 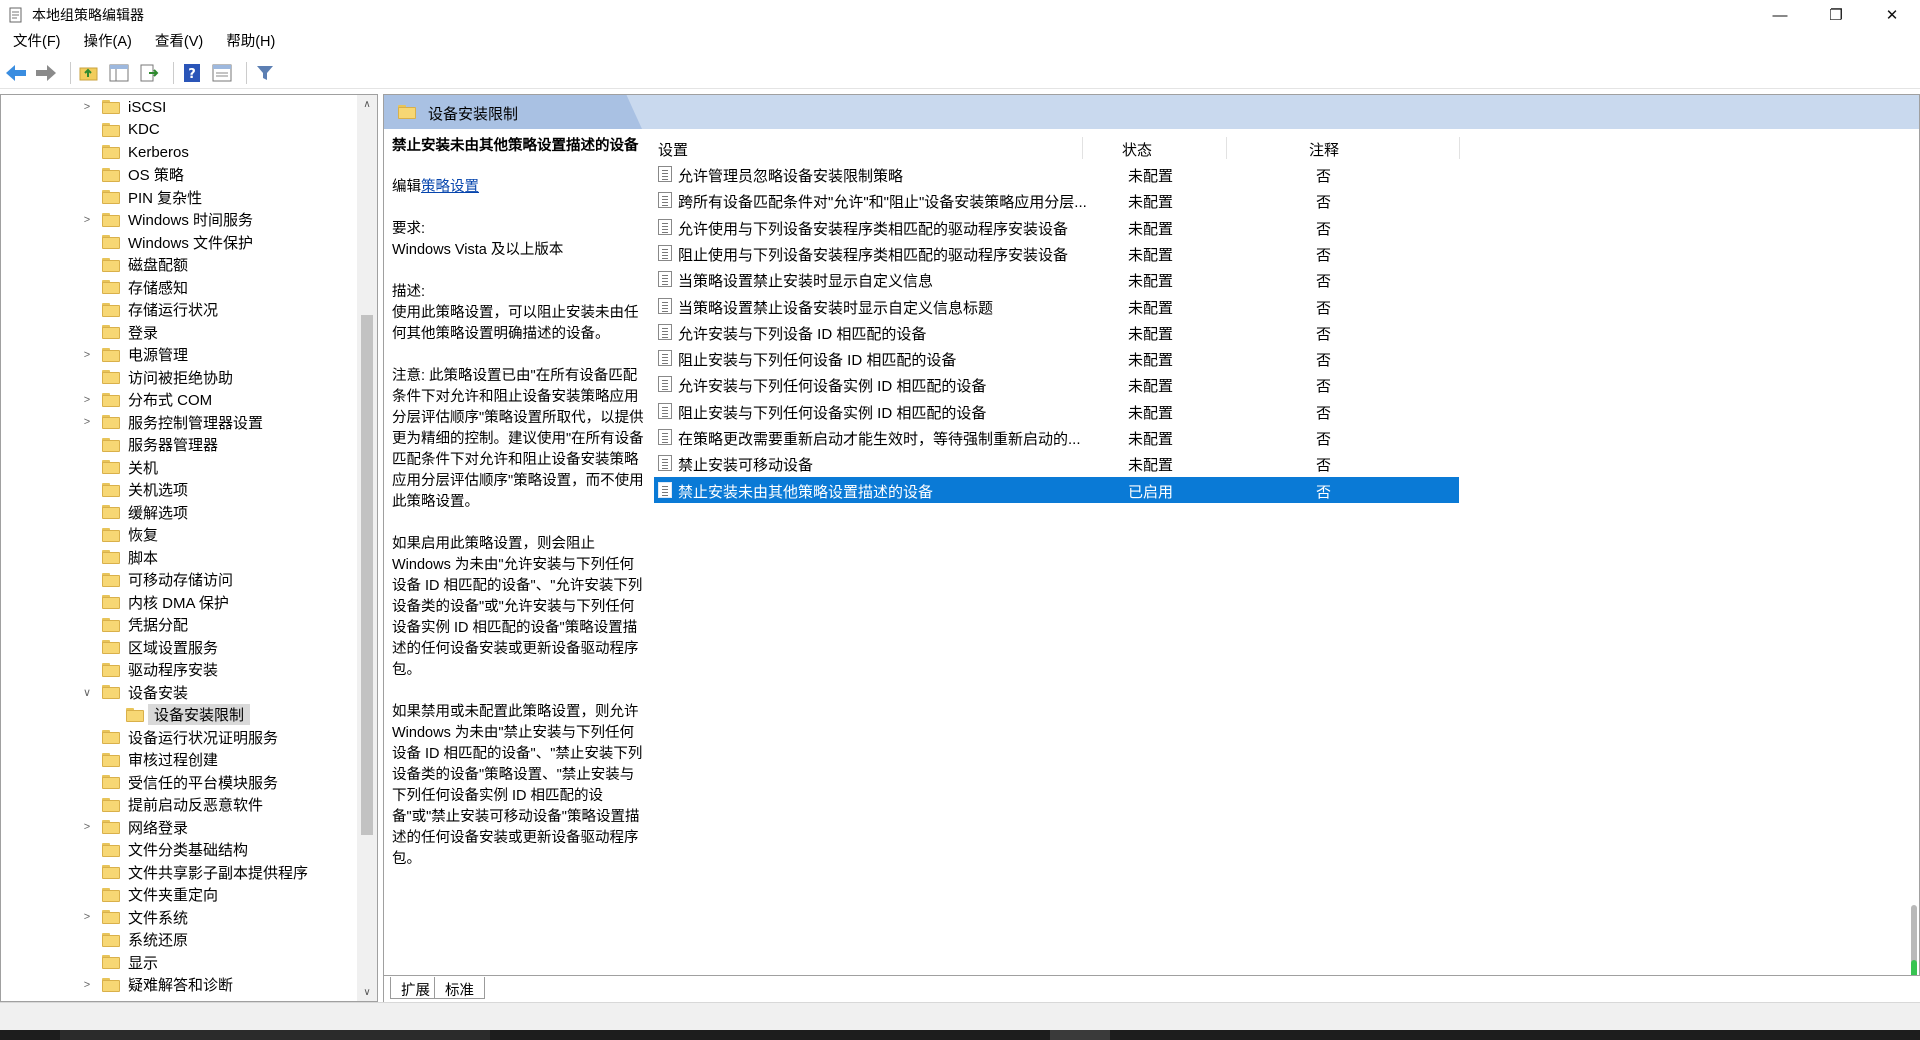 What do you see at coordinates (1056, 384) in the screenshot?
I see `table-row: 允许安装与下列任何设备实例 ID 相匹配的设备 未配置 否` at bounding box center [1056, 384].